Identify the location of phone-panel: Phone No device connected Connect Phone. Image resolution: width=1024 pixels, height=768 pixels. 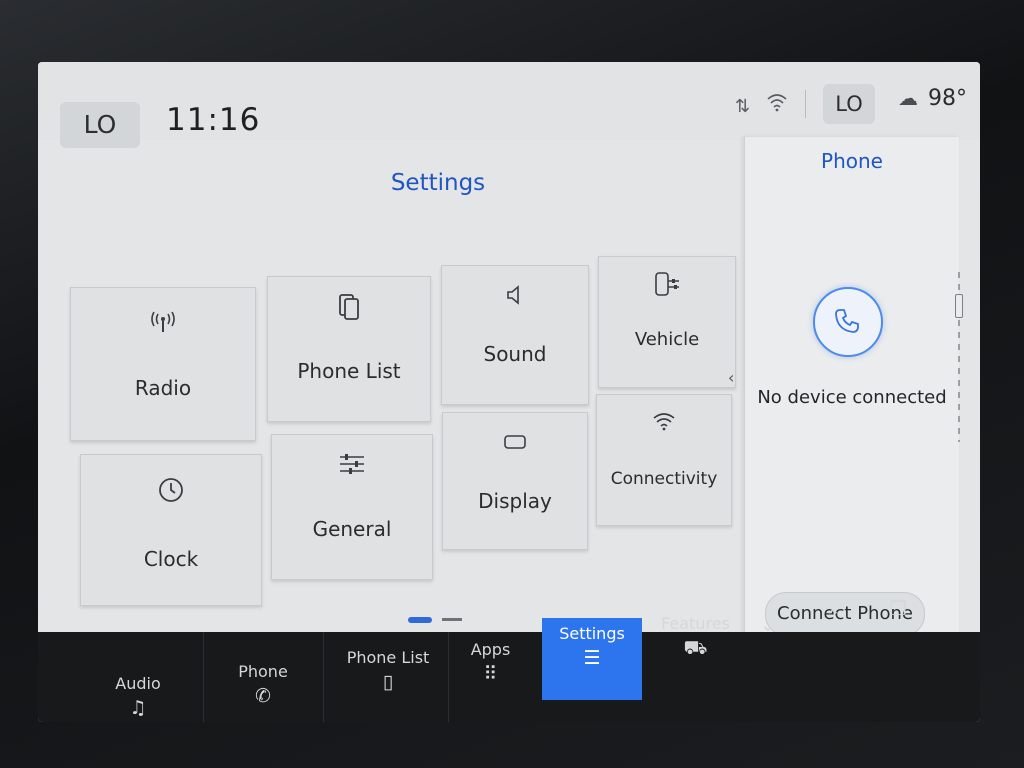
(851, 397).